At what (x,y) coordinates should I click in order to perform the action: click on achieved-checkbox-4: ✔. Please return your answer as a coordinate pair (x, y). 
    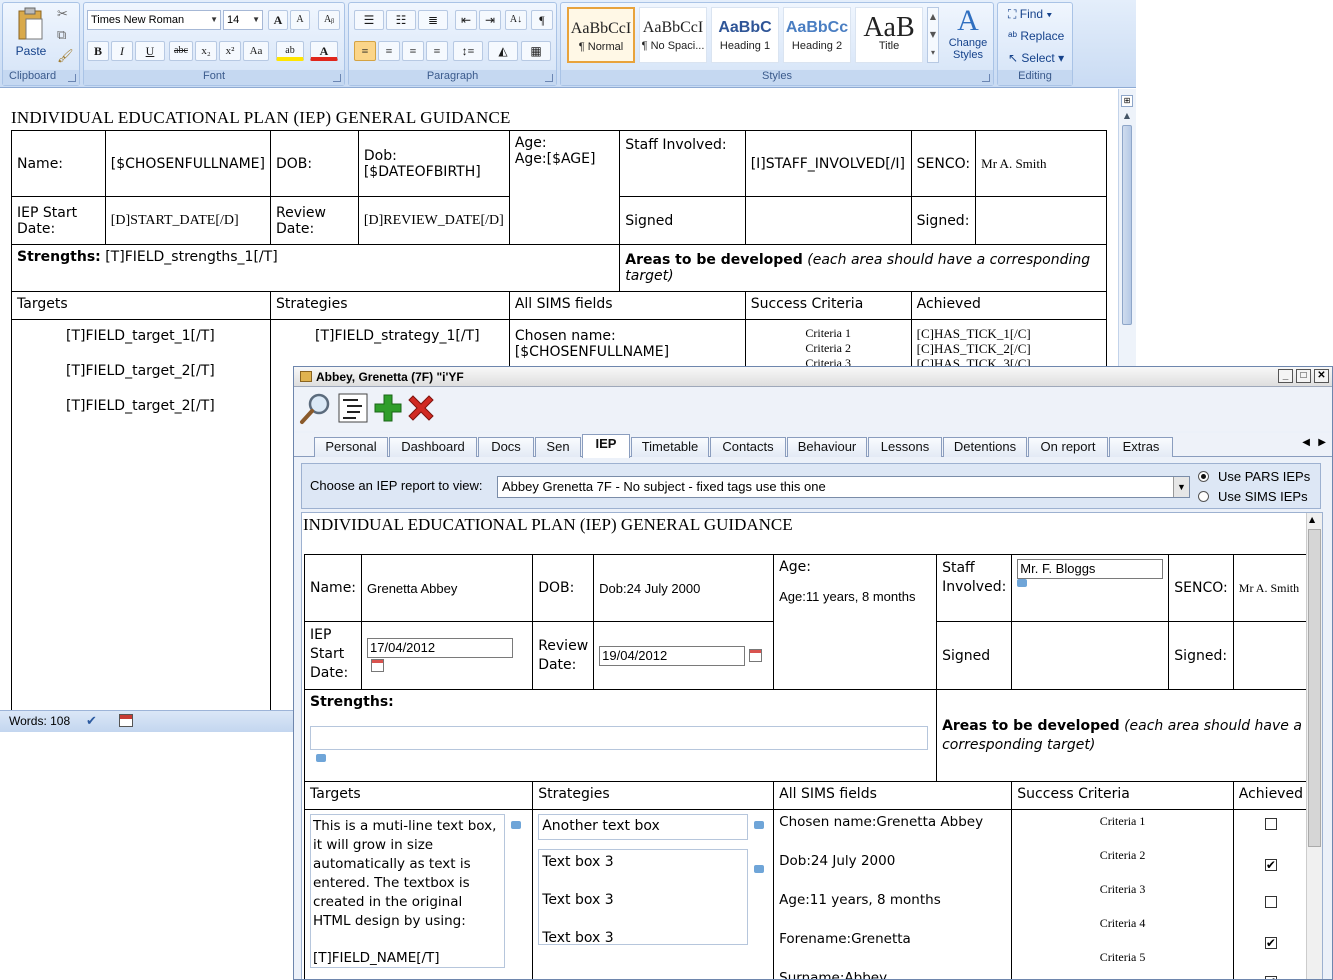
    Looking at the image, I should click on (1270, 943).